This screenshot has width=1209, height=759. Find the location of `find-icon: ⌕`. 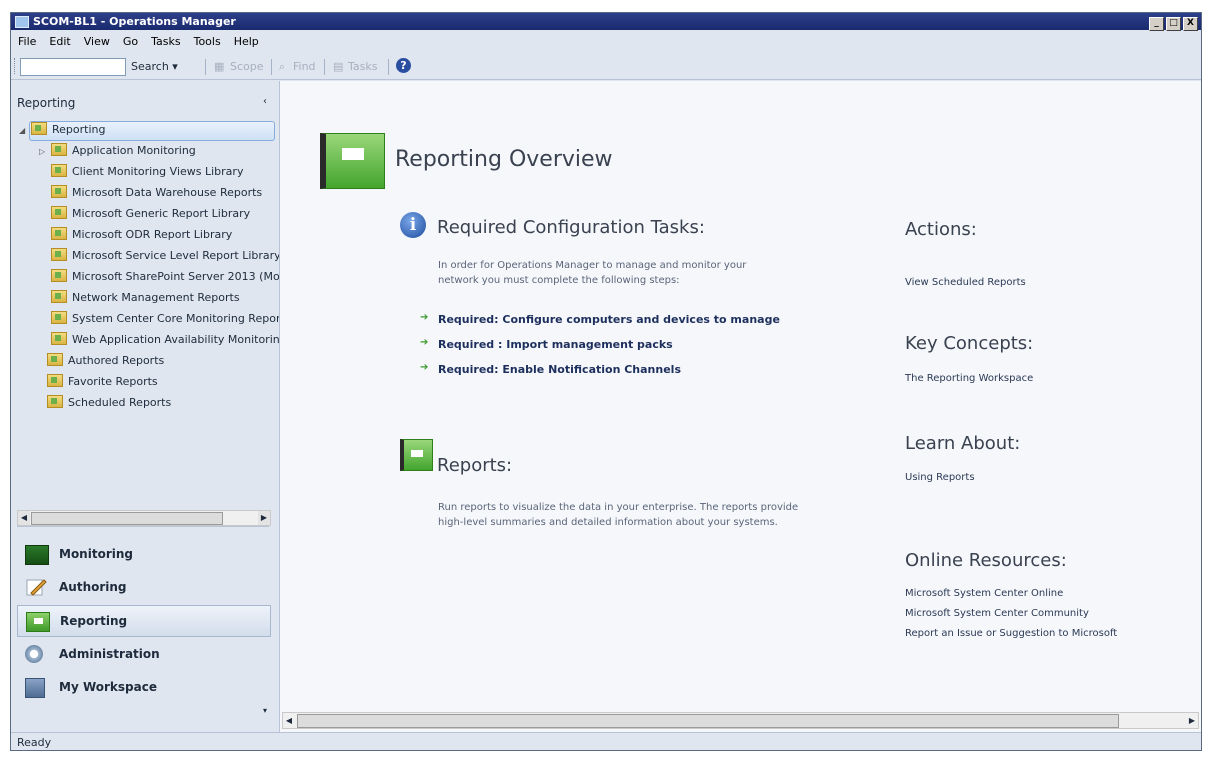

find-icon: ⌕ is located at coordinates (282, 66).